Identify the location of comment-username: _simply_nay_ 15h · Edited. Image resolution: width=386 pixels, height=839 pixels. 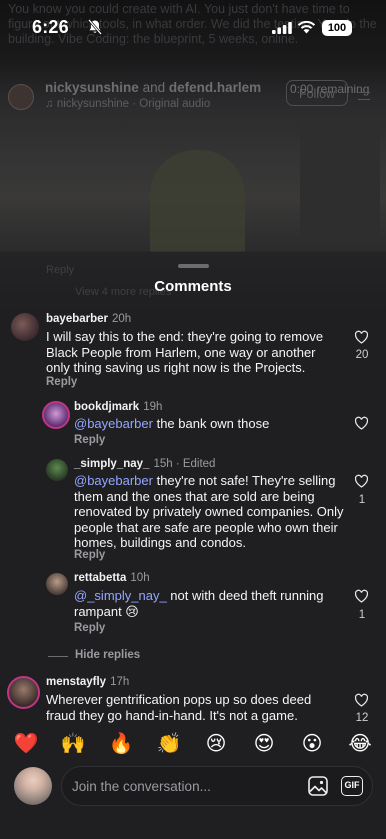
(144, 464).